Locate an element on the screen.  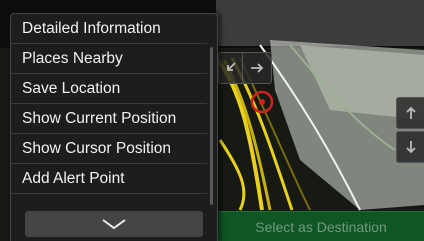
arrow-down-icon is located at coordinates (410, 147).